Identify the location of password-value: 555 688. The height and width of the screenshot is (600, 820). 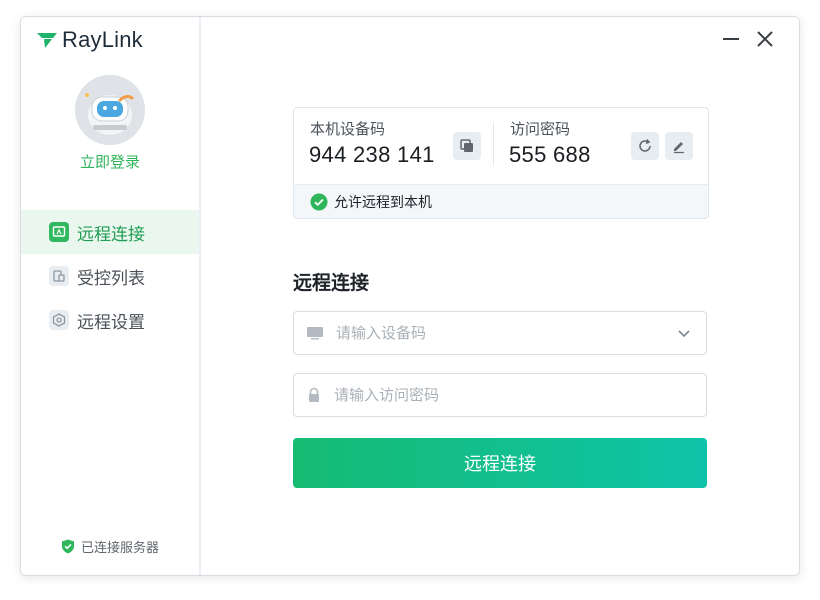
(550, 154).